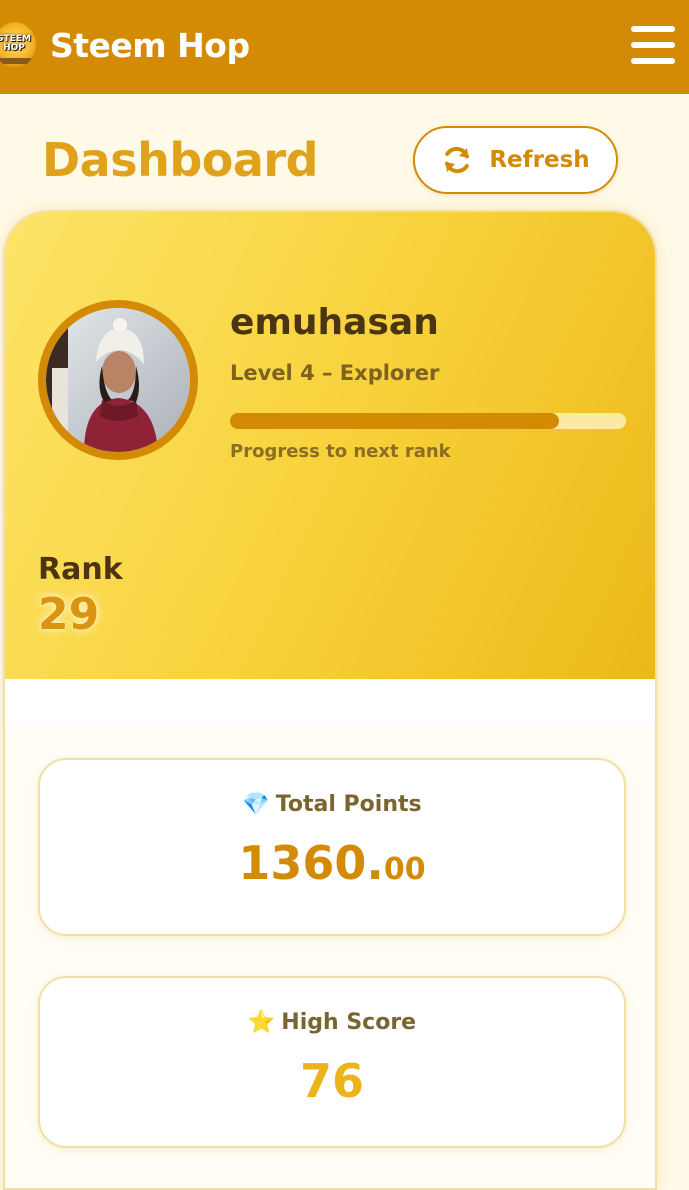 The width and height of the screenshot is (689, 1190). Describe the element at coordinates (334, 322) in the screenshot. I see `username: emuhasan` at that location.